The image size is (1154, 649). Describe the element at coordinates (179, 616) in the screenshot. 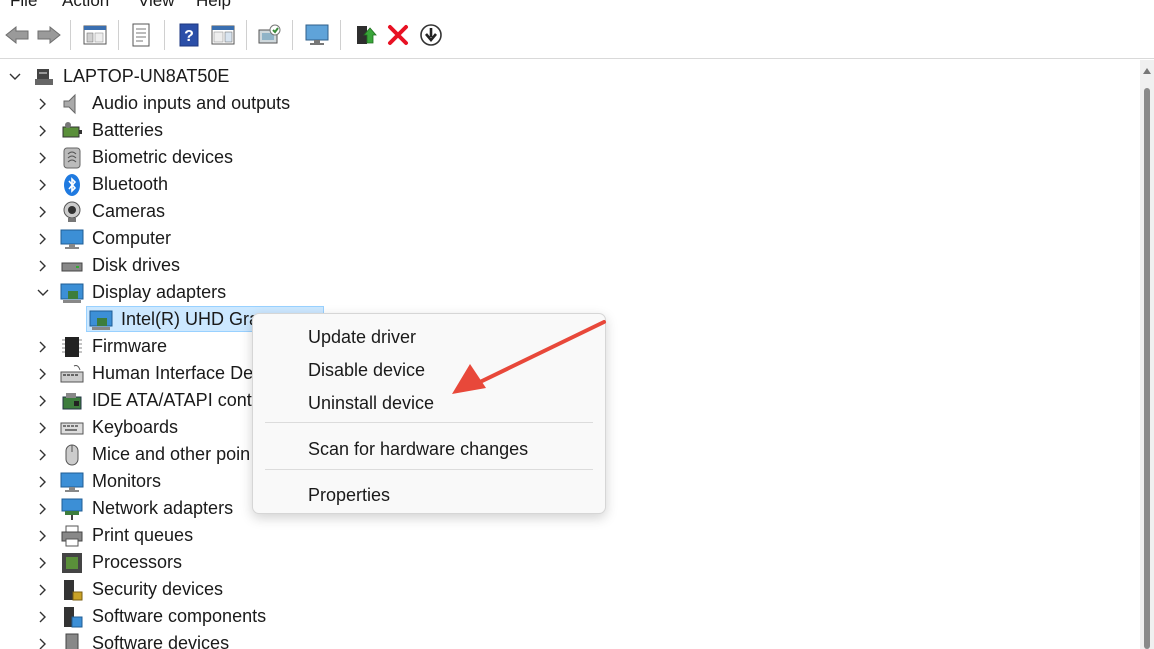

I see `tree-item-label: Software components` at that location.